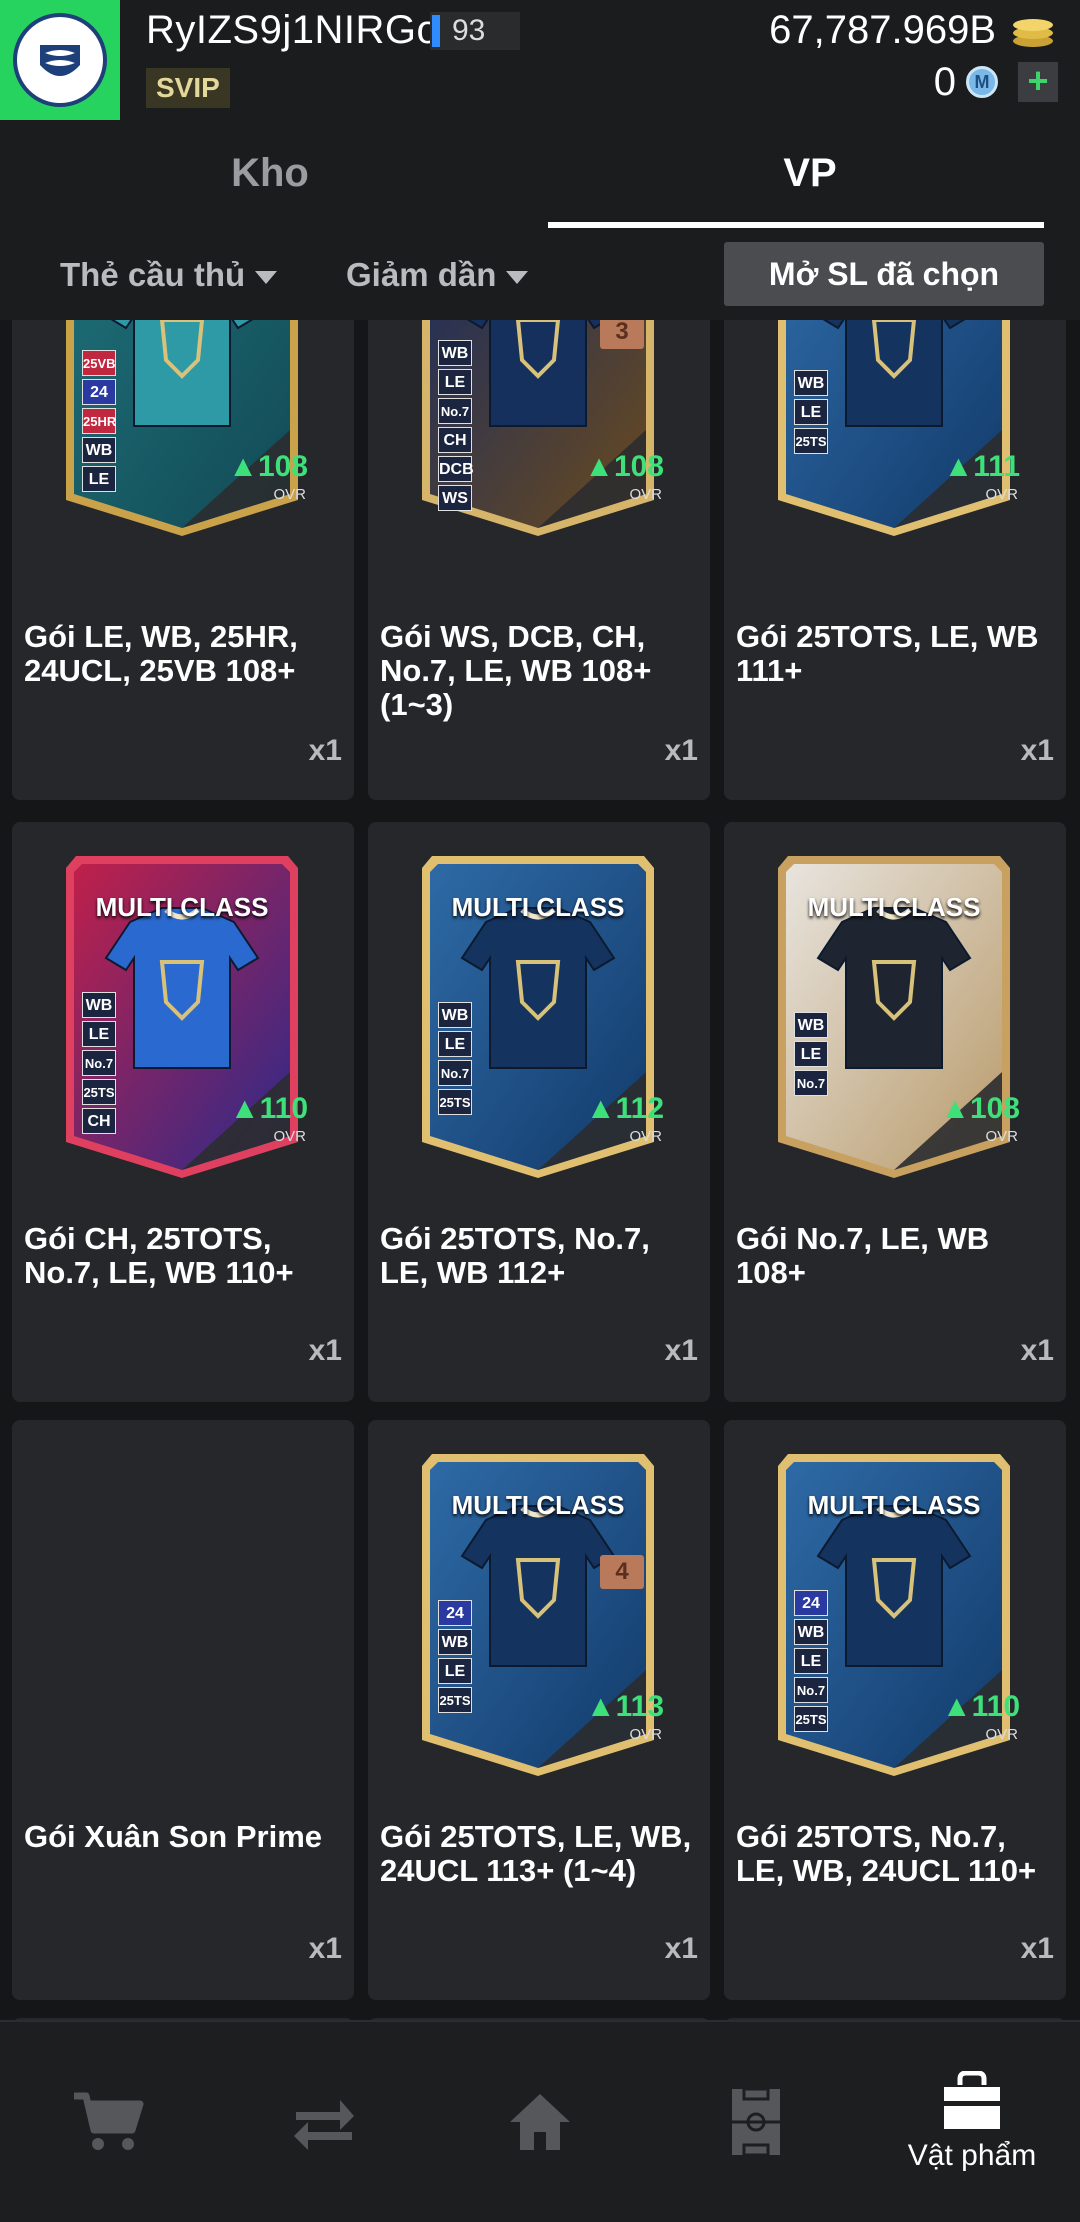 The width and height of the screenshot is (1080, 2222). What do you see at coordinates (516, 670) in the screenshot?
I see `item-name: Gói WS, DCB, CH, No.7, LE, WB 108+ (1~3)` at bounding box center [516, 670].